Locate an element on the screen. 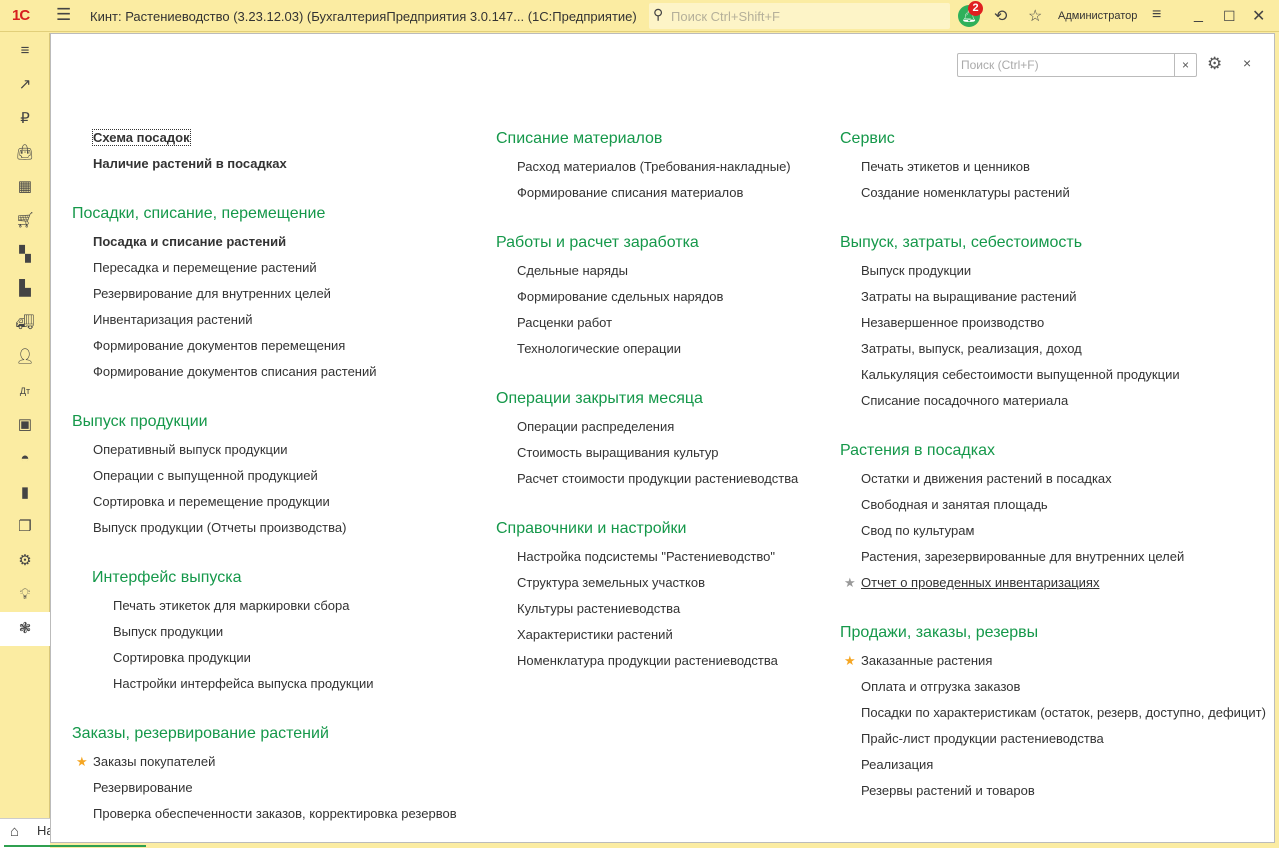 The height and width of the screenshot is (848, 1279). sidebar-presentation-icon: ▣ is located at coordinates (25, 425).